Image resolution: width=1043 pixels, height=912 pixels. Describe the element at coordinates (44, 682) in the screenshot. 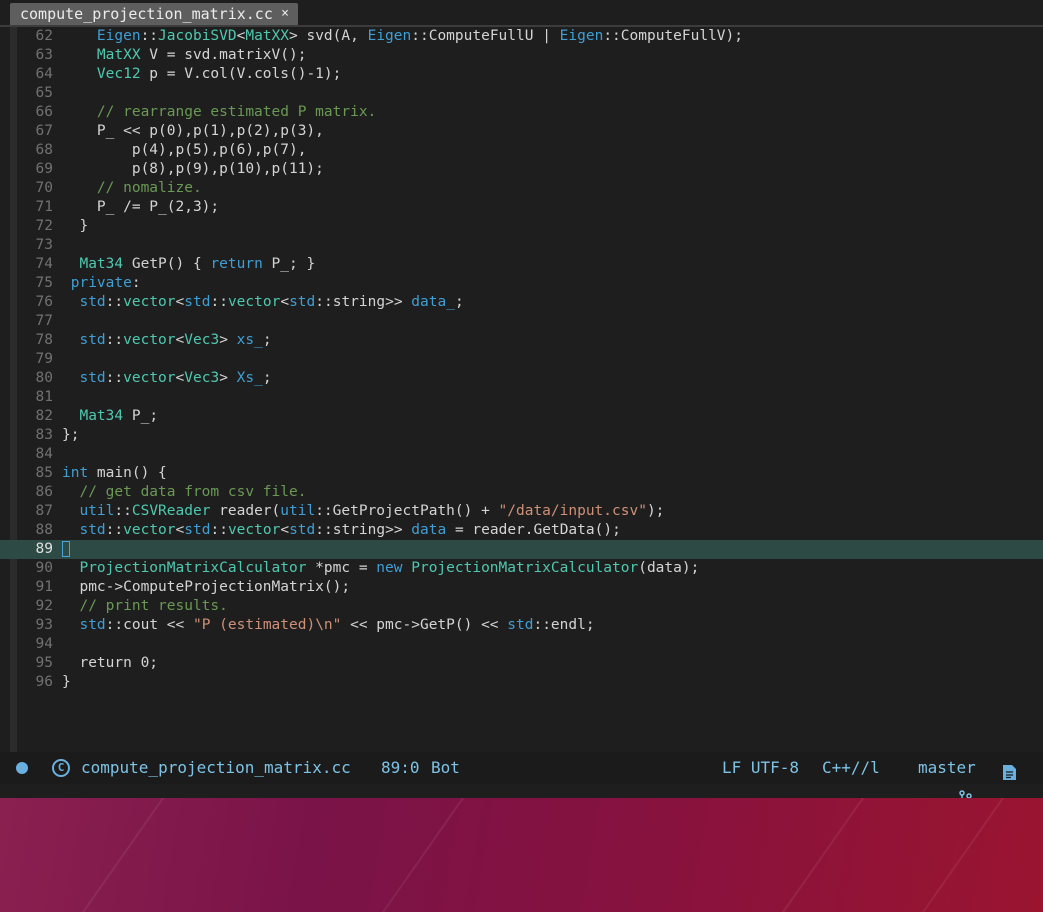

I see `line-number: 96` at that location.